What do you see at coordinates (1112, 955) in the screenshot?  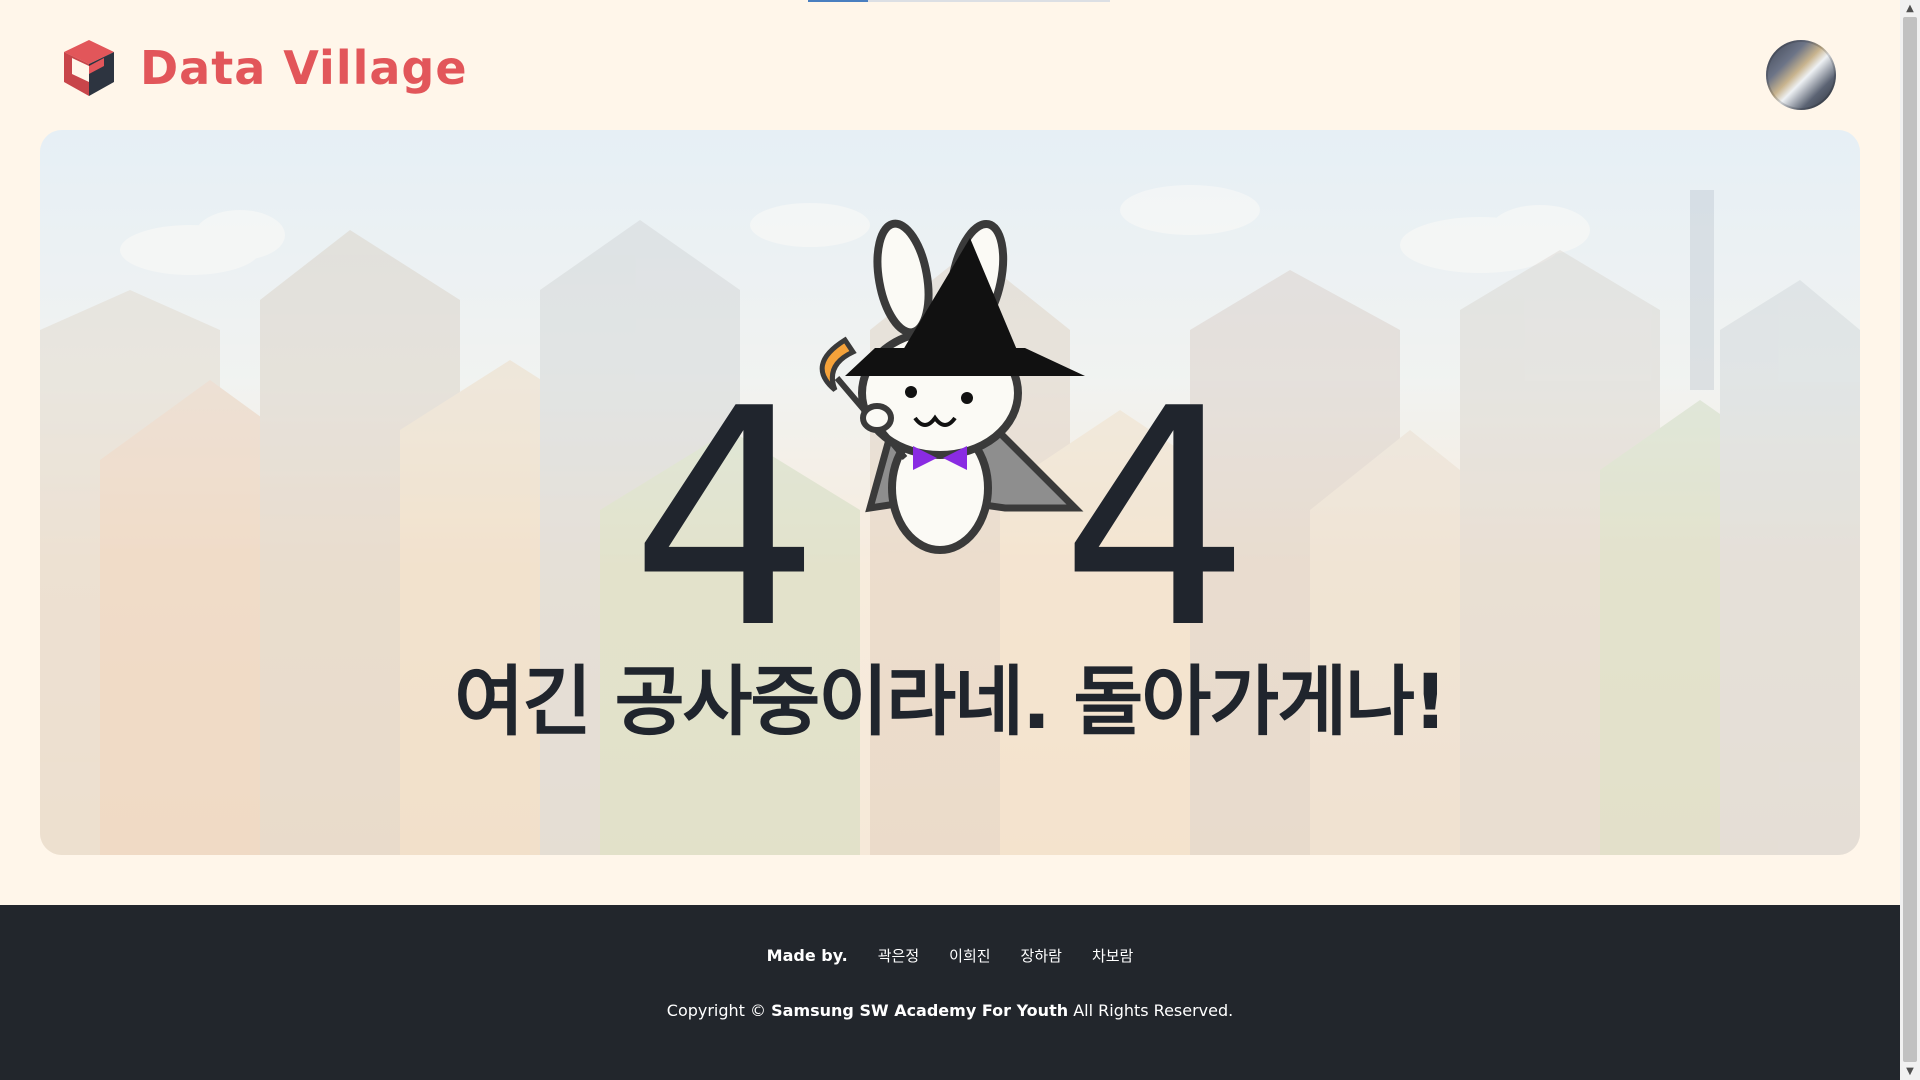 I see `member-link: 차보람` at bounding box center [1112, 955].